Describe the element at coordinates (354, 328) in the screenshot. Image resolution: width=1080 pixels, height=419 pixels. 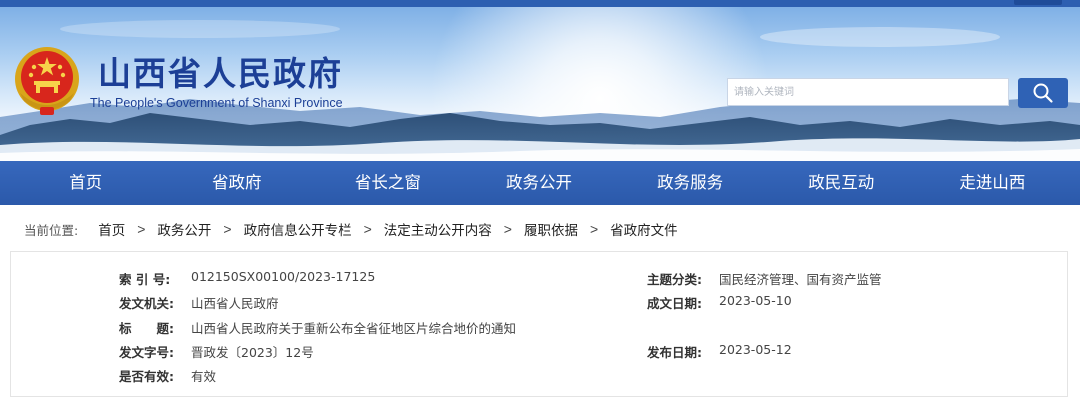
I see `title-value: 山西省人民政府关于重新公布全省征地区片综合地价的通知` at that location.